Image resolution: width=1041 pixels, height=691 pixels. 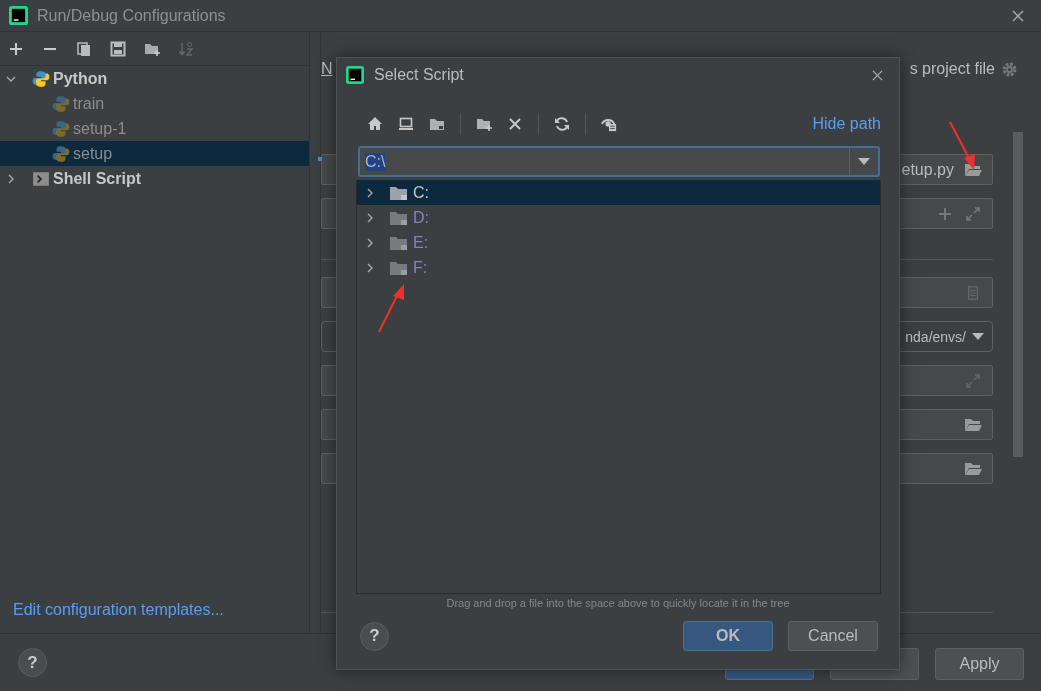 What do you see at coordinates (562, 124) in the screenshot?
I see `refresh-icon` at bounding box center [562, 124].